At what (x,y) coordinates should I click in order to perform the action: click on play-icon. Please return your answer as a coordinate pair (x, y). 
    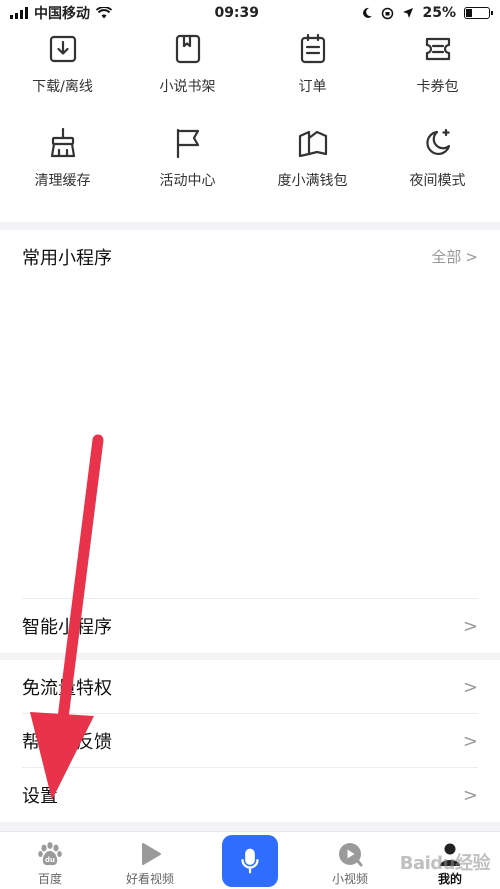
    Looking at the image, I should click on (151, 854).